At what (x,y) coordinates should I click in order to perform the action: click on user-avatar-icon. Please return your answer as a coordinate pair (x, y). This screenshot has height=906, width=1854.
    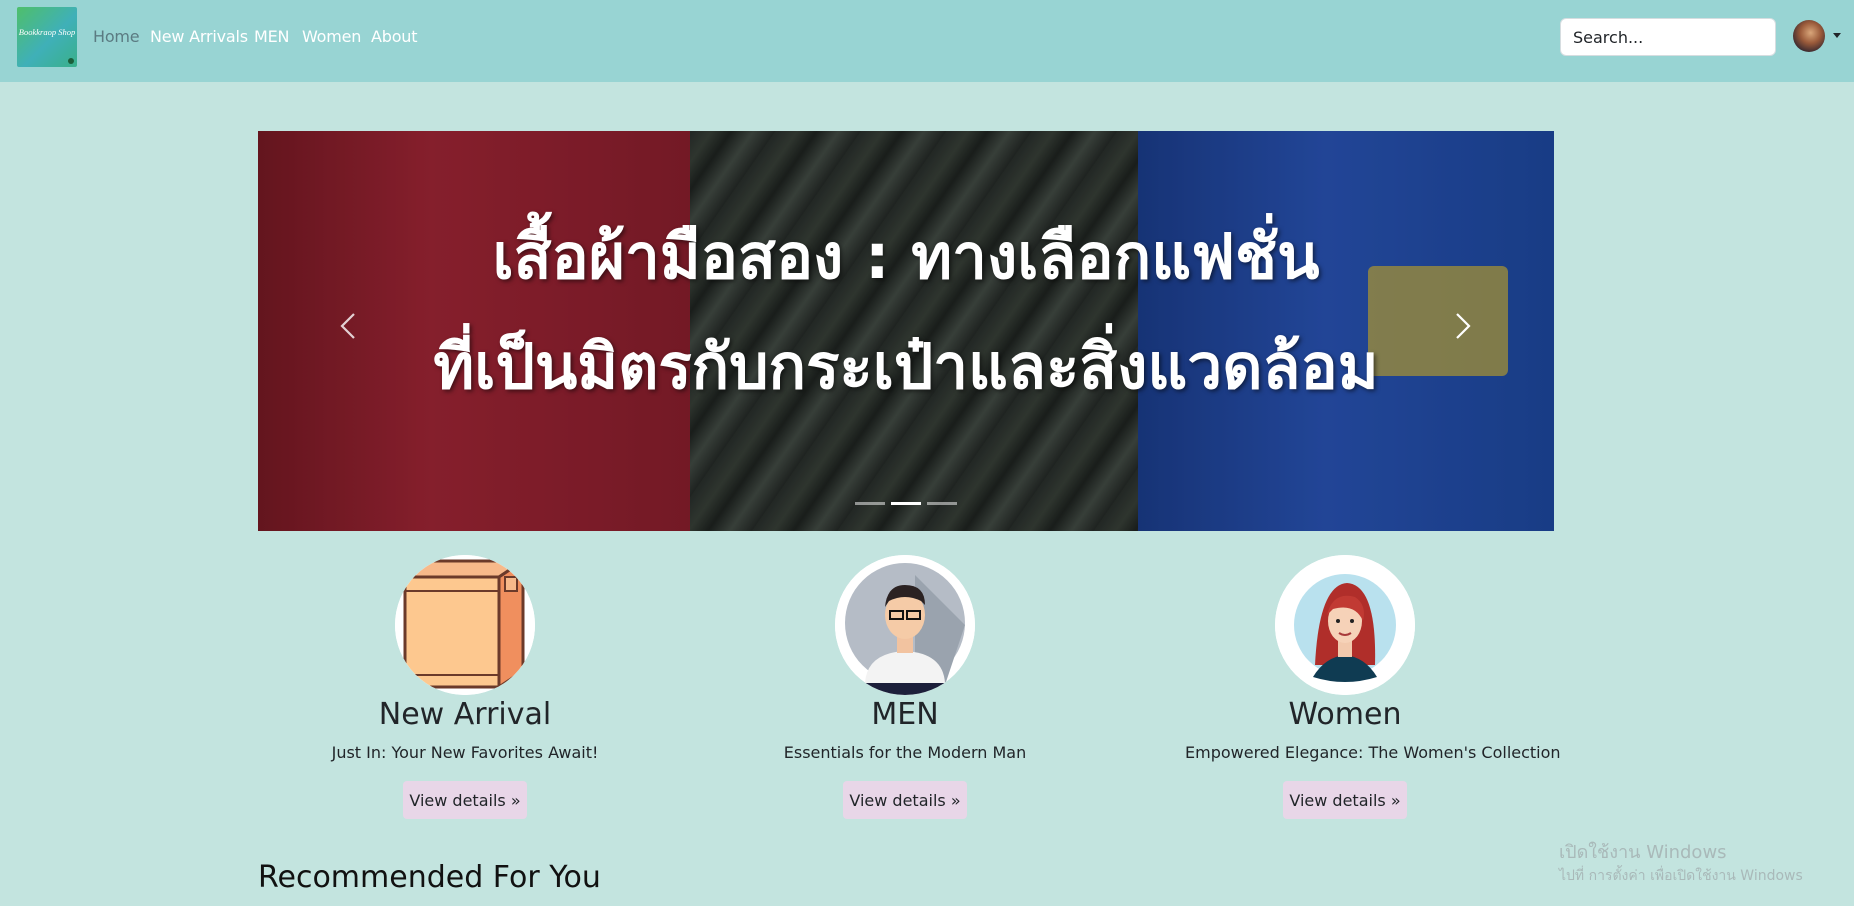
    Looking at the image, I should click on (1809, 36).